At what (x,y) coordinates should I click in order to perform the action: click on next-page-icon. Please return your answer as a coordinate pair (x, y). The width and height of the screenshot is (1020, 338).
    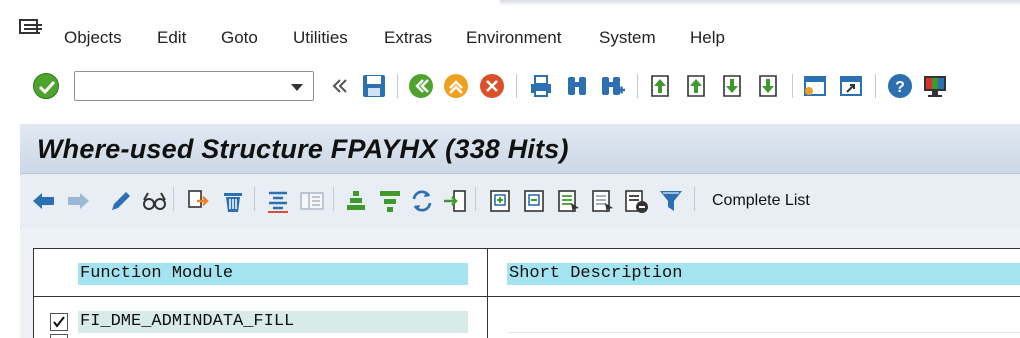
    Looking at the image, I should click on (732, 86).